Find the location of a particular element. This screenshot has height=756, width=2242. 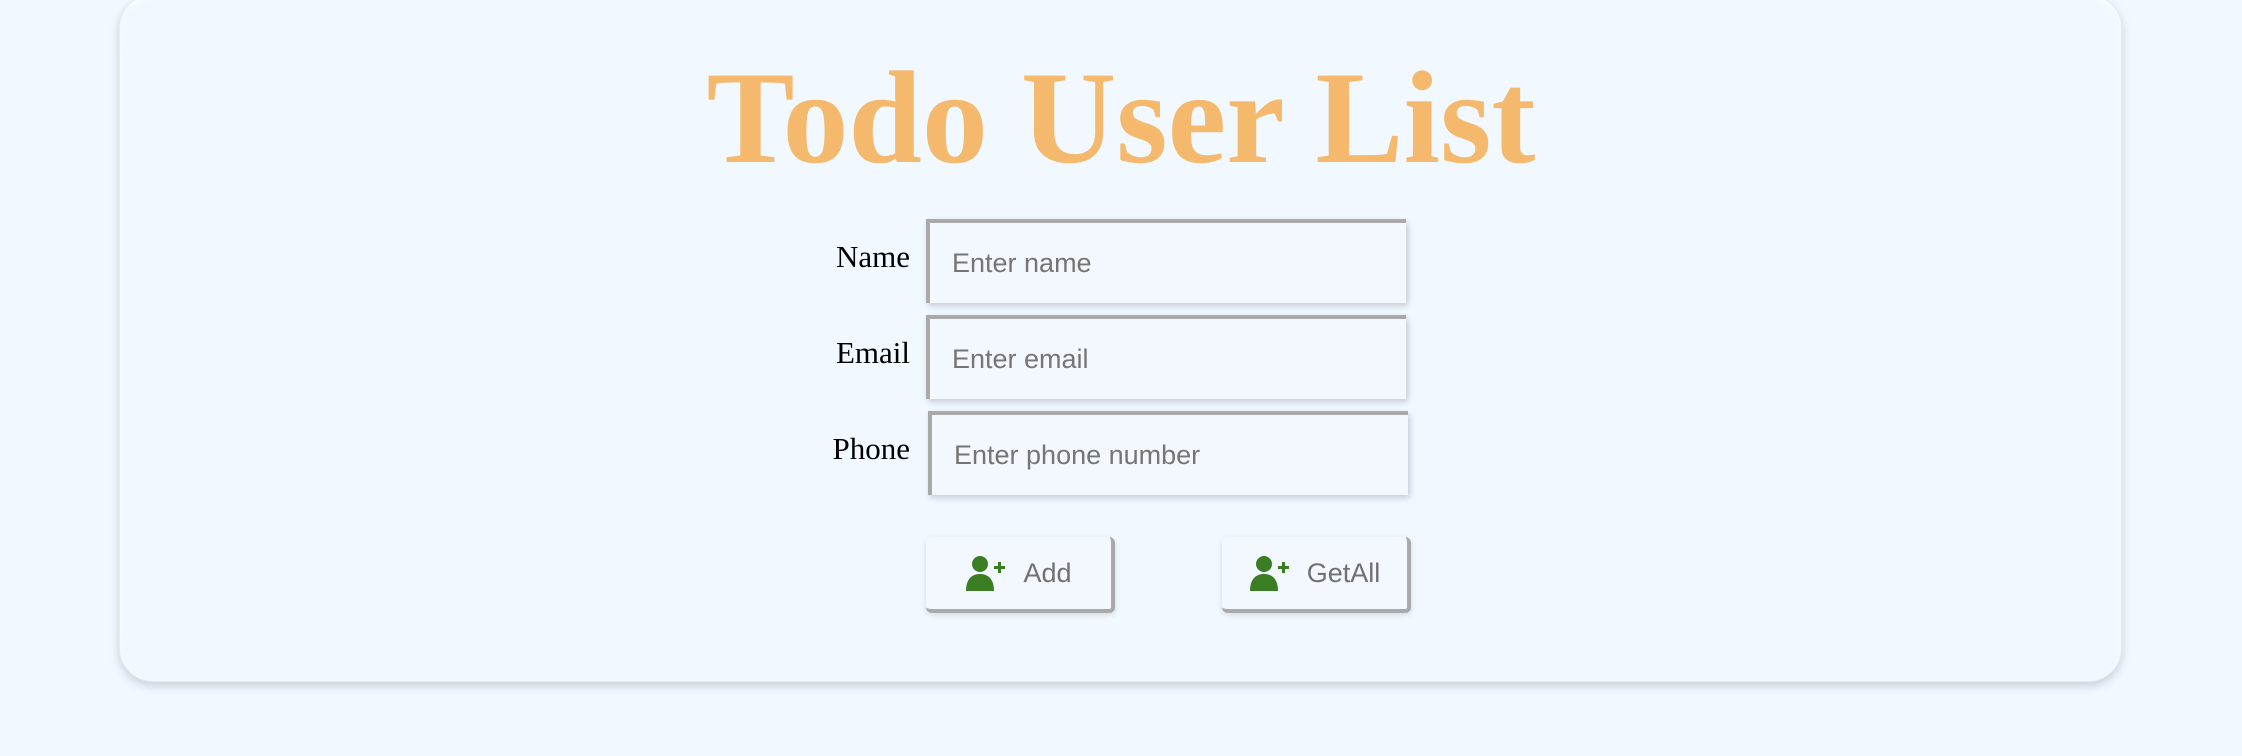

add-button-label: Add is located at coordinates (1047, 572).